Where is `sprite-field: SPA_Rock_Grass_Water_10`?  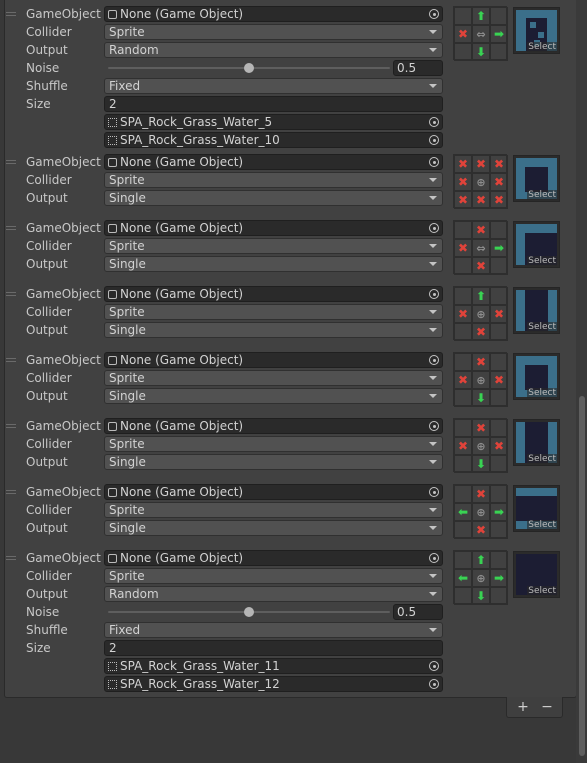
sprite-field: SPA_Rock_Grass_Water_10 is located at coordinates (273, 140).